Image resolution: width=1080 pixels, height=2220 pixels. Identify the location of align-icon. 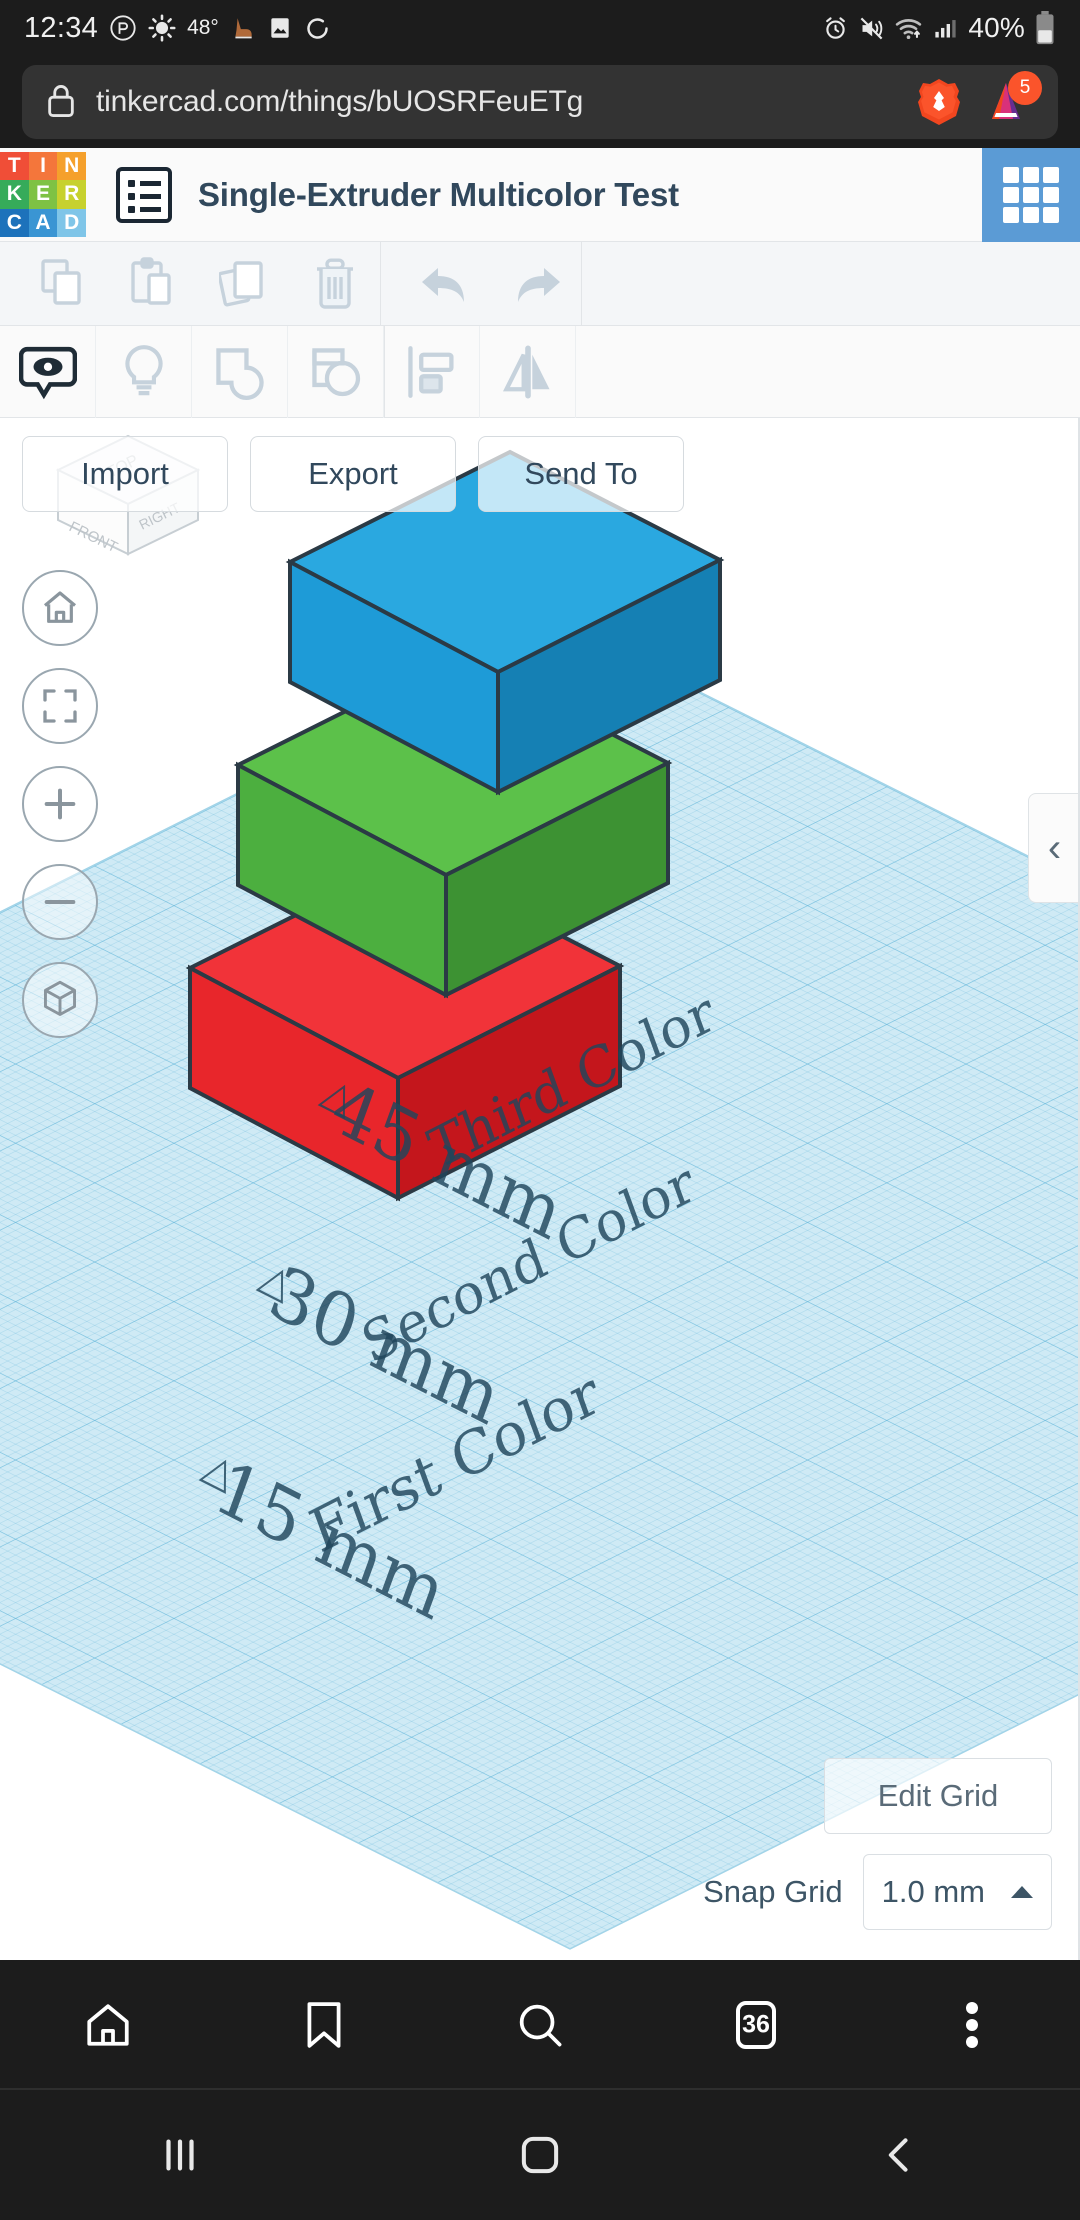
(432, 371).